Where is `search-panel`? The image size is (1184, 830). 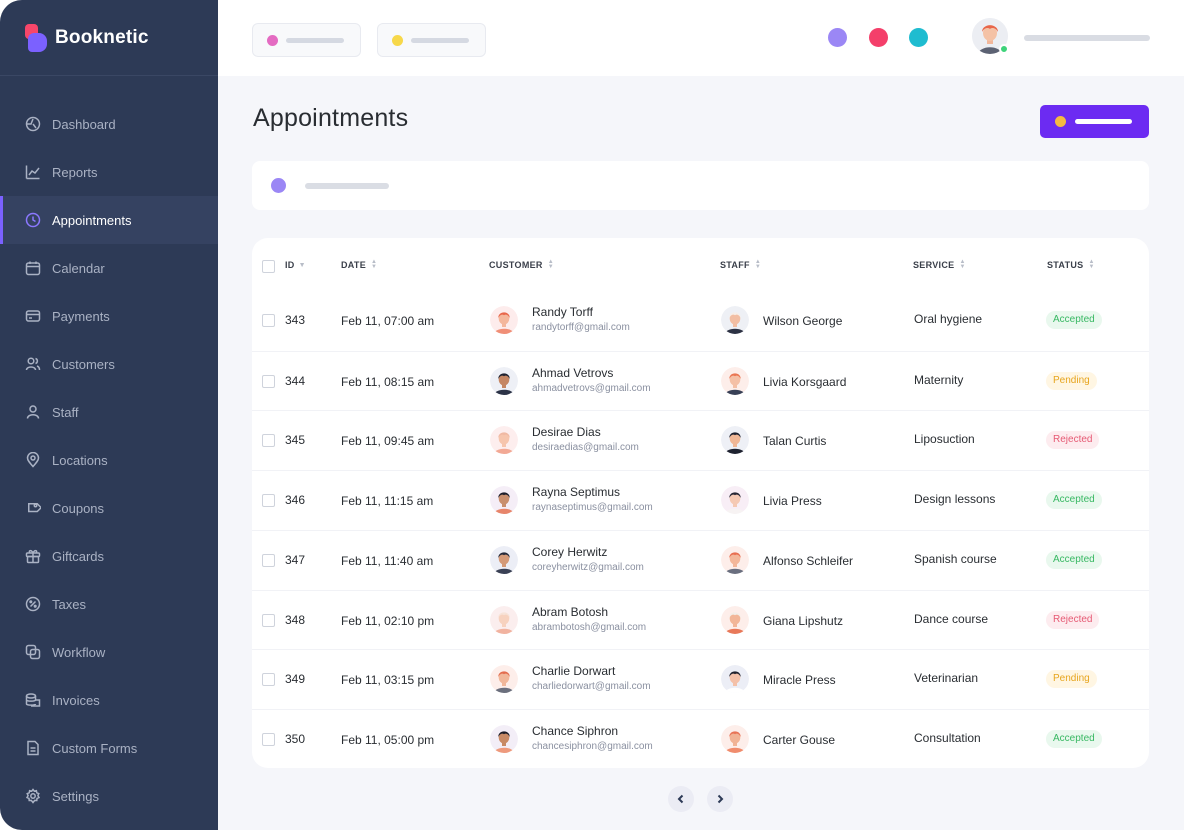
search-panel is located at coordinates (700, 185).